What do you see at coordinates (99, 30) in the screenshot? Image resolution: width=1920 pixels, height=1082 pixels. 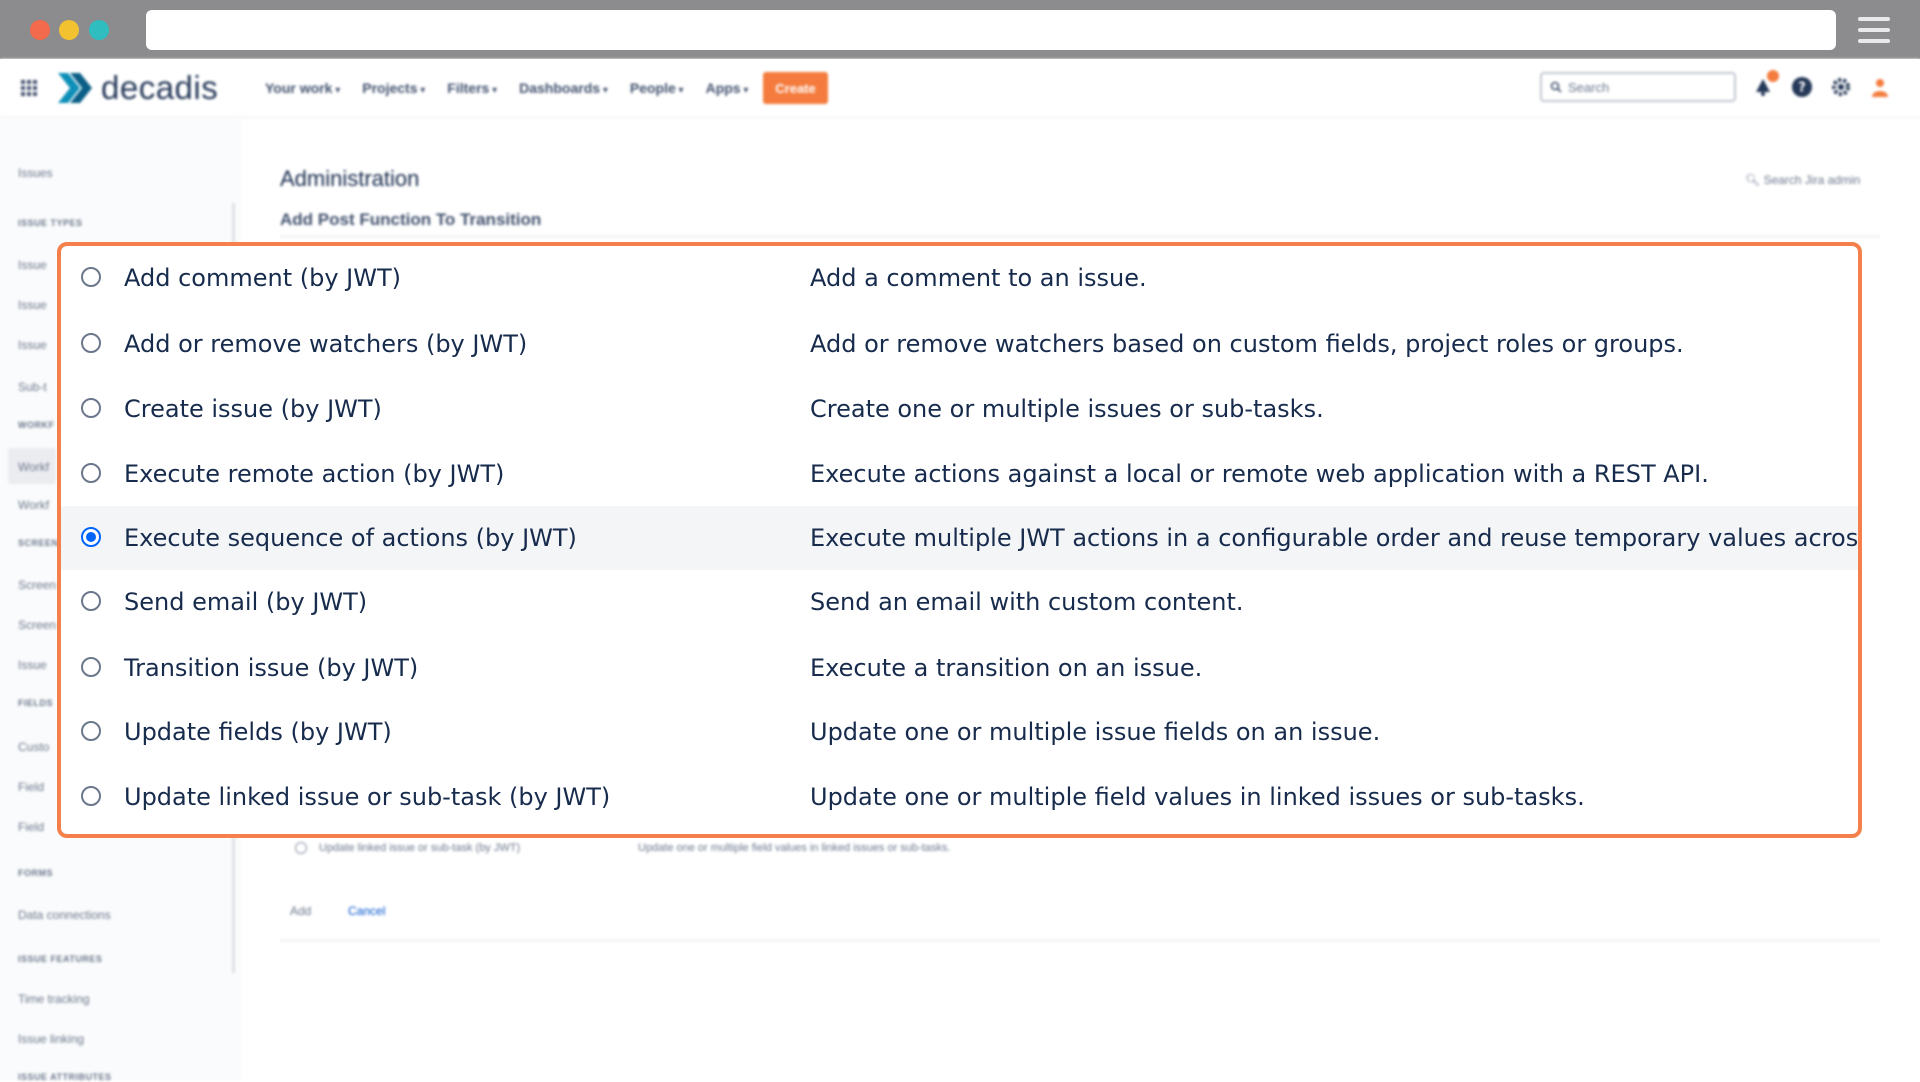 I see `maximize-window-button` at bounding box center [99, 30].